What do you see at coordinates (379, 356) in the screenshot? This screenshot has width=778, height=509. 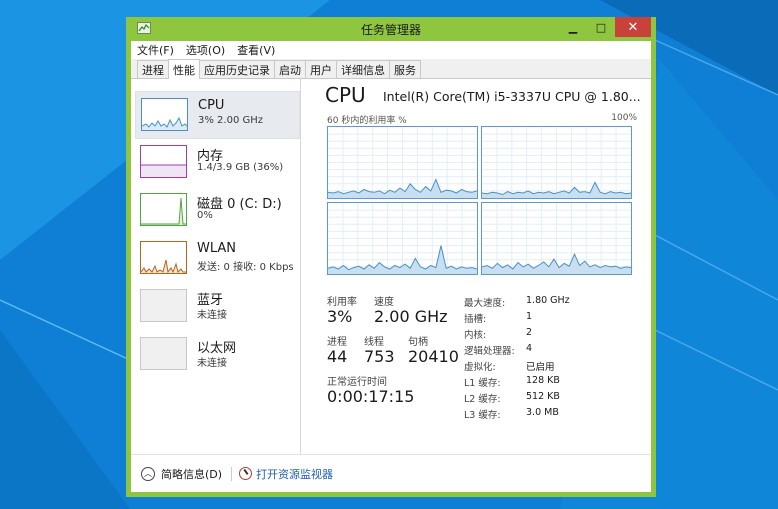 I see `threads-value: 753` at bounding box center [379, 356].